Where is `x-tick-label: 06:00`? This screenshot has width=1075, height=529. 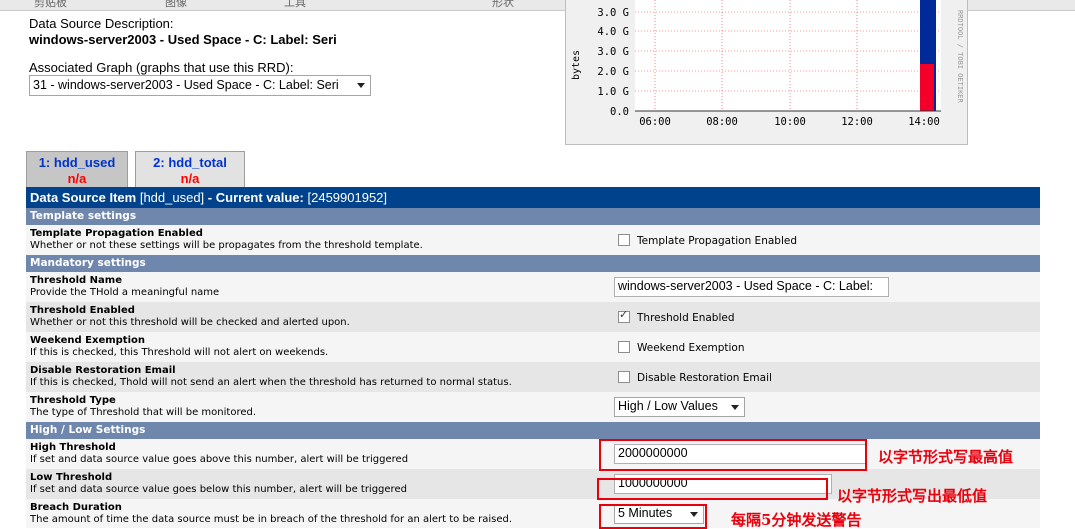 x-tick-label: 06:00 is located at coordinates (655, 122).